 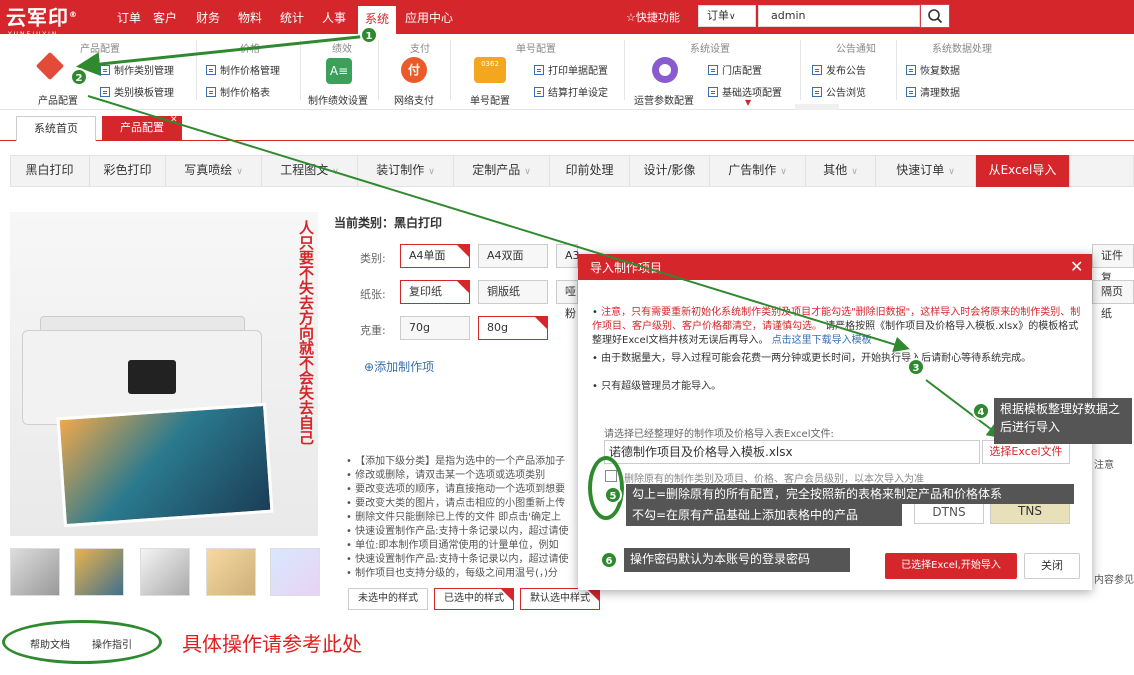 I want to click on callout-5b: 不勾=在原有产品基础上添加表格中的产品, so click(x=764, y=515).